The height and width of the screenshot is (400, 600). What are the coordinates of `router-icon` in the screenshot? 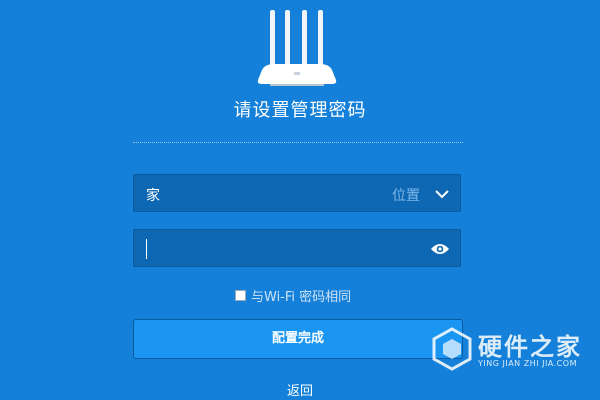 It's located at (297, 48).